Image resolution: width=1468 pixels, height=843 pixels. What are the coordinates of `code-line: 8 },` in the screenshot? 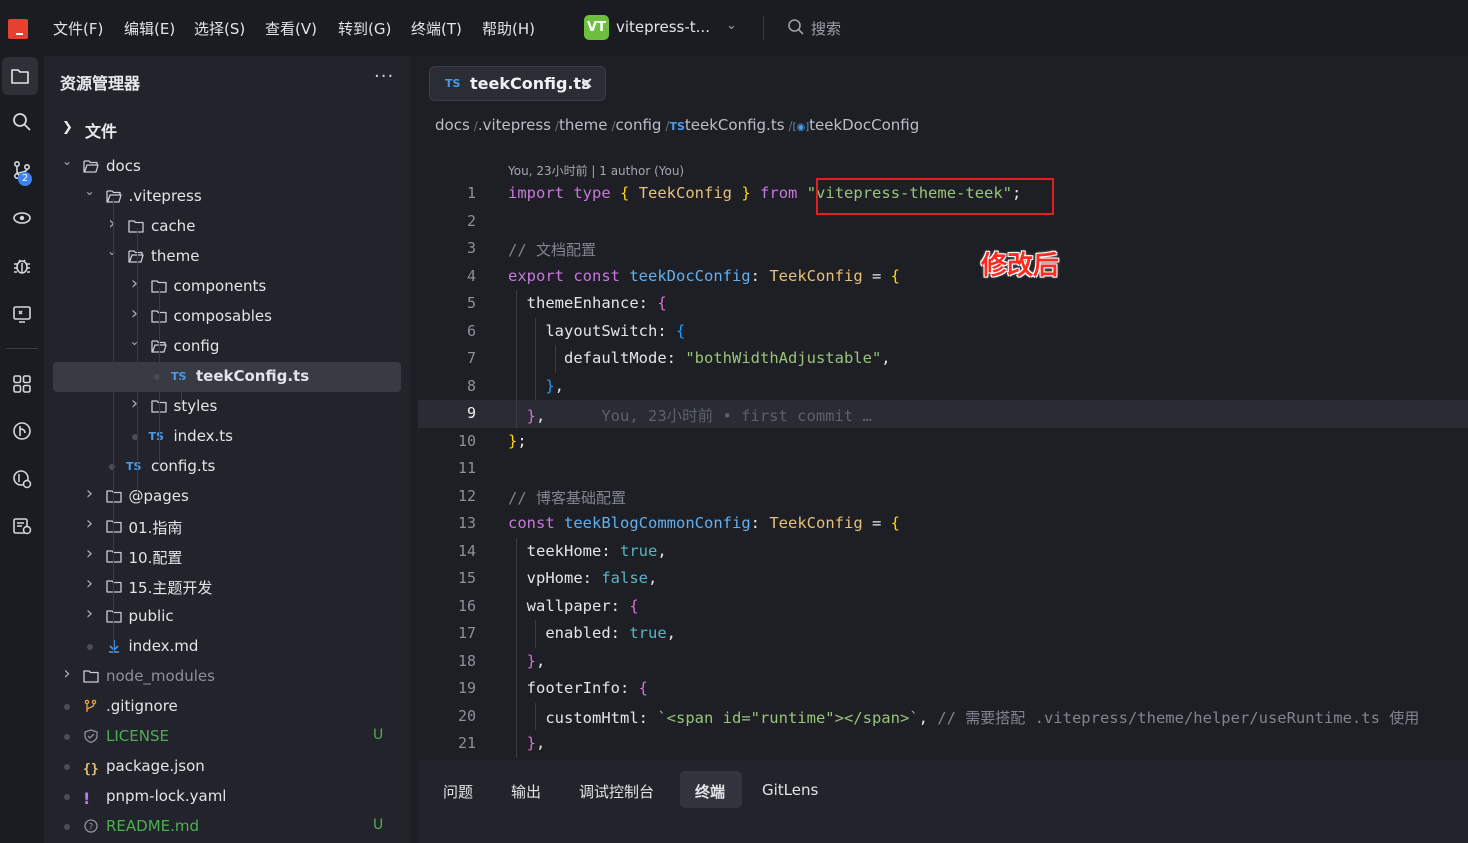 It's located at (943, 387).